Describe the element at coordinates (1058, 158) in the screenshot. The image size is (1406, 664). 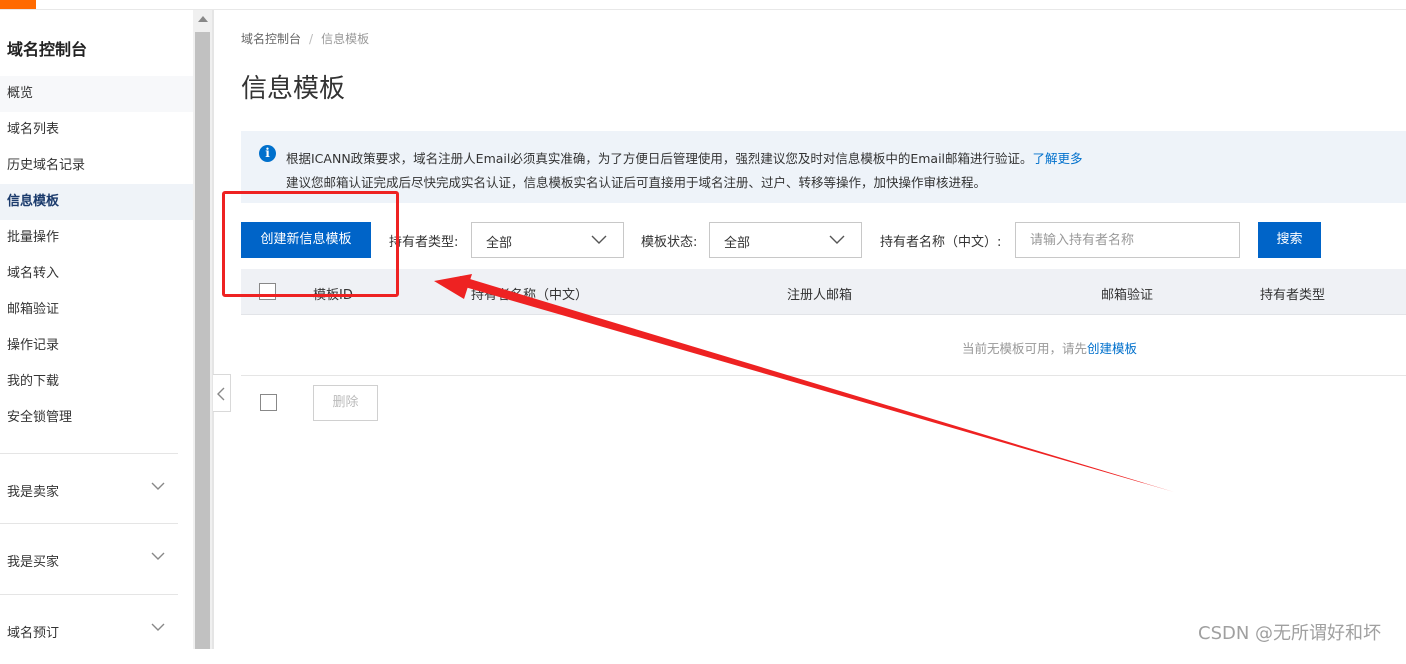
I see `learn-more-link: 了解更多` at that location.